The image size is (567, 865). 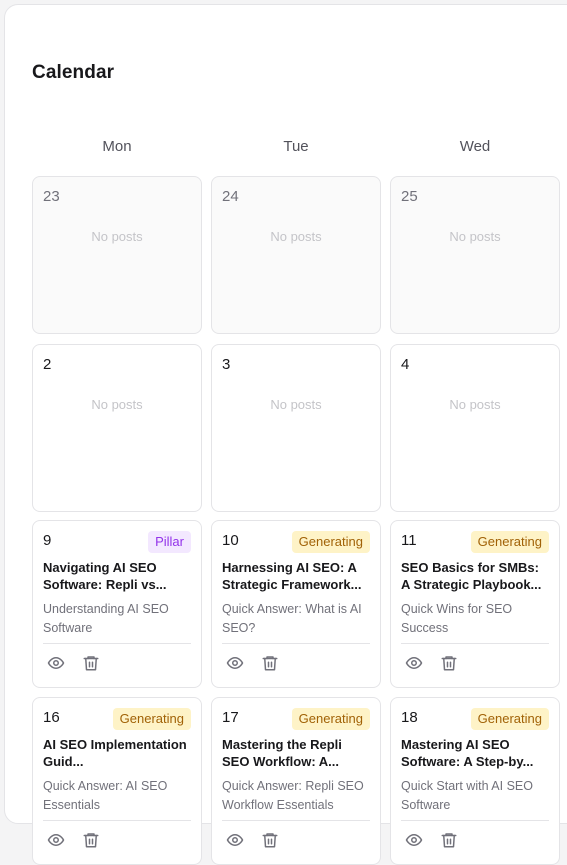 What do you see at coordinates (117, 428) in the screenshot?
I see `calendar-day-cell: 2 No posts` at bounding box center [117, 428].